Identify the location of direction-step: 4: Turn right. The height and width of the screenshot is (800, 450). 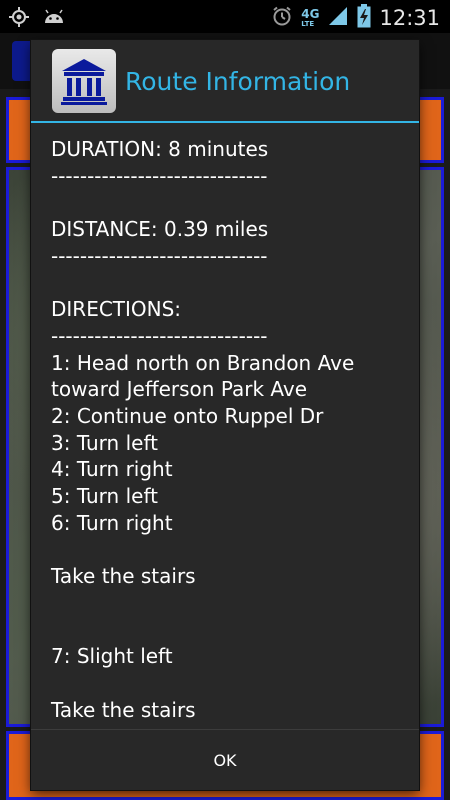
(112, 469).